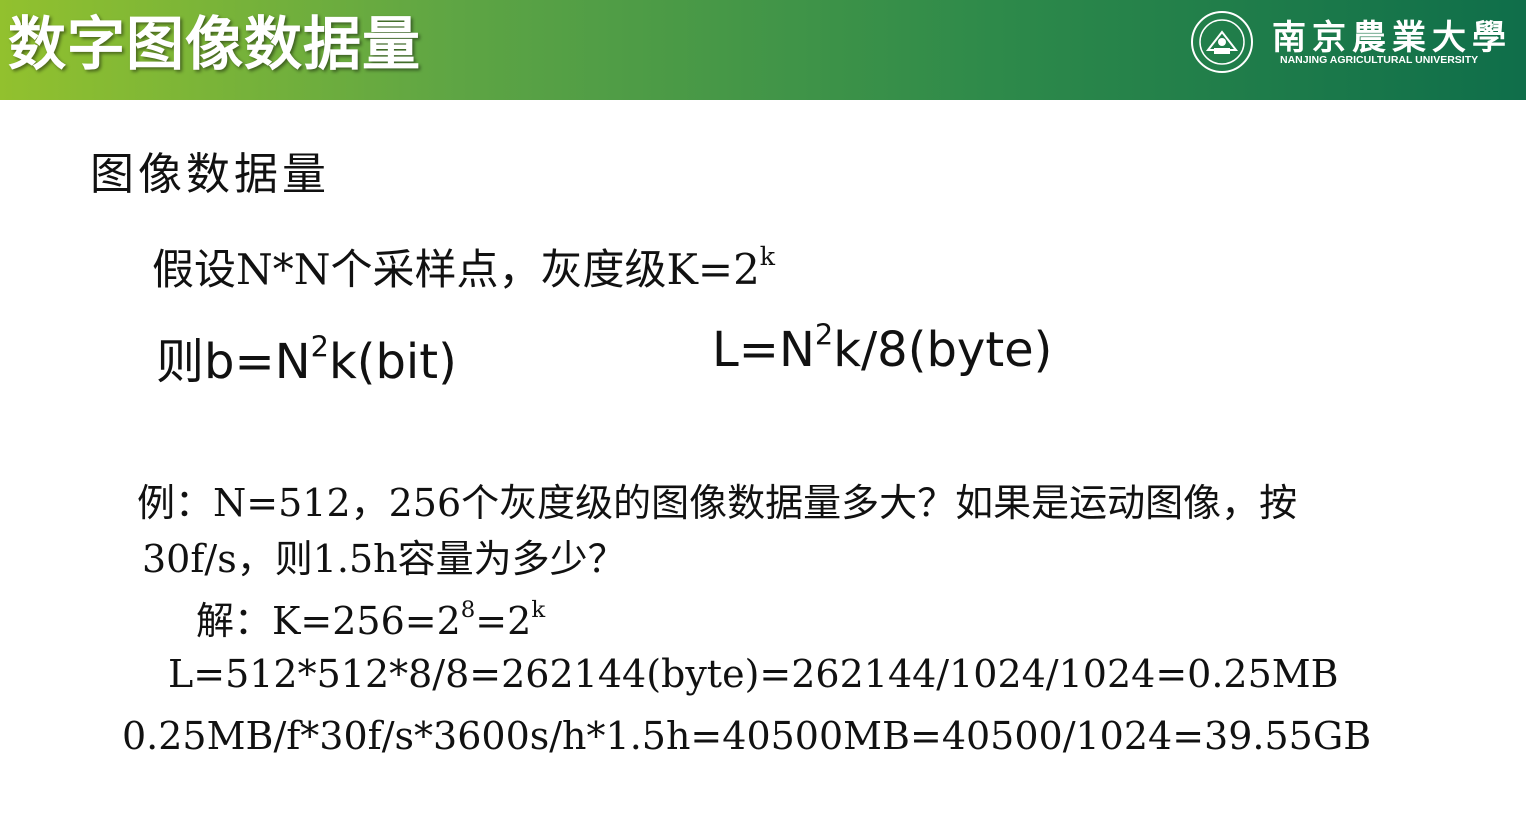  Describe the element at coordinates (215, 44) in the screenshot. I see `slide-title: 数字图像数据量` at that location.